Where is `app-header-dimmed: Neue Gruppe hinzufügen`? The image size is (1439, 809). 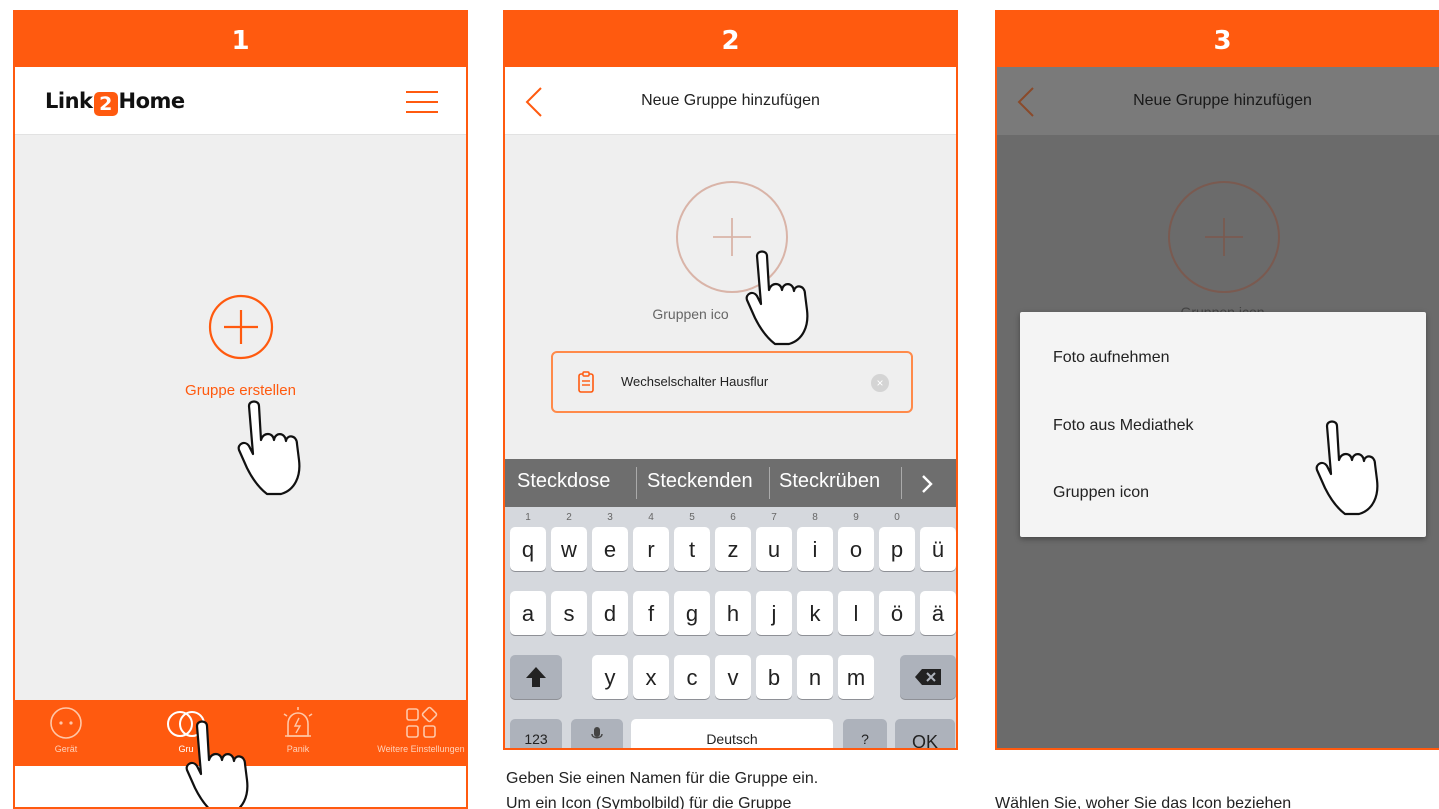 app-header-dimmed: Neue Gruppe hinzufügen is located at coordinates (1218, 101).